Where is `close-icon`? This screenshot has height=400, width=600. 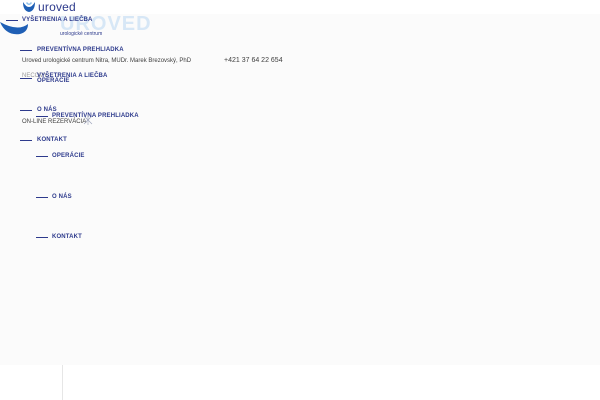
close-icon is located at coordinates (88, 118).